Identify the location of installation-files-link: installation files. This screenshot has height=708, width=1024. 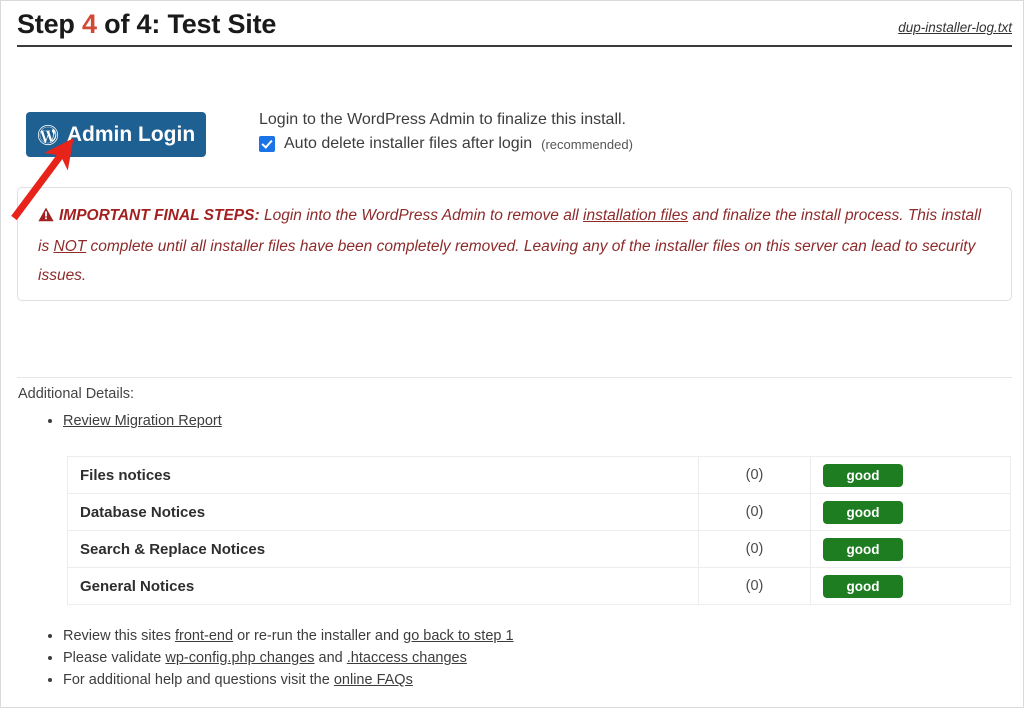
(635, 215).